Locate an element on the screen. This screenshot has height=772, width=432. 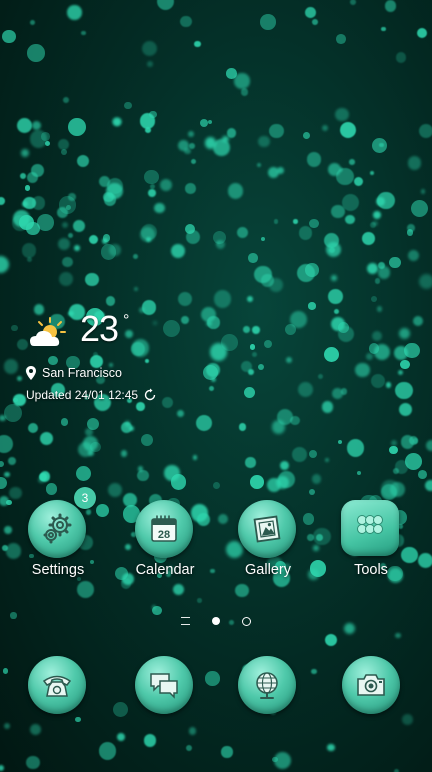
app-label: Calendar is located at coordinates (165, 570).